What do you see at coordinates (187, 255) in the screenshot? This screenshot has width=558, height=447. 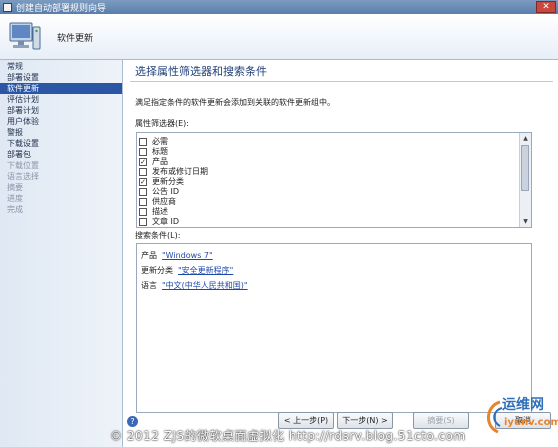 I see `criteria-value-link: "Windows 7"` at bounding box center [187, 255].